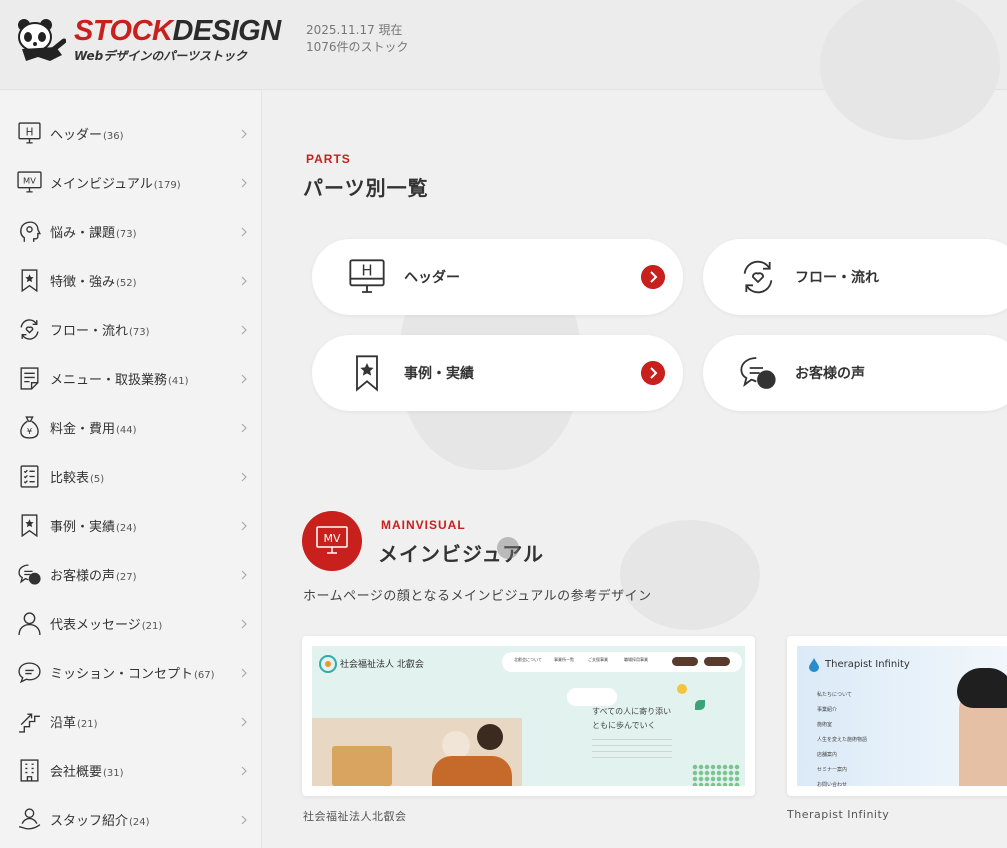 The width and height of the screenshot is (1007, 848). I want to click on sidebar-item-comparison: 比較表(5), so click(131, 476).